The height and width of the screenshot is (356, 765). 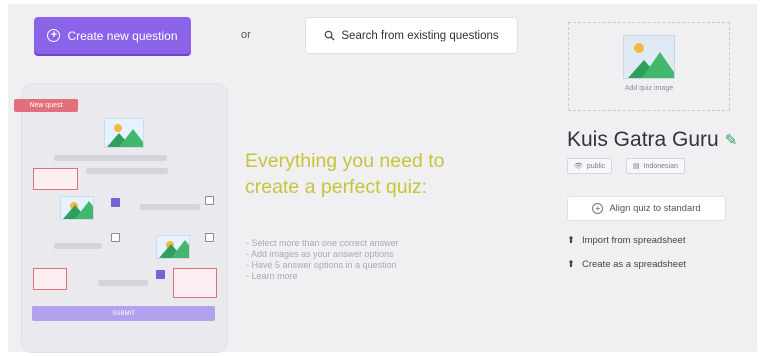 I want to click on promo-feature-item: - Have 5 answer options in a question, so click(x=321, y=265).